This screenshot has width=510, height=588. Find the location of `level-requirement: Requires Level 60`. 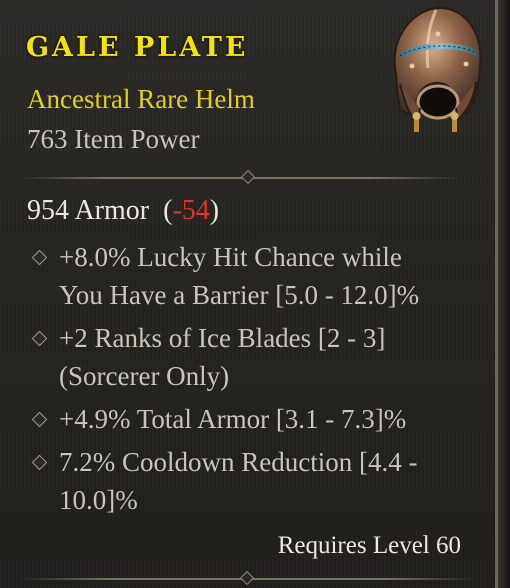

level-requirement: Requires Level 60 is located at coordinates (369, 545).